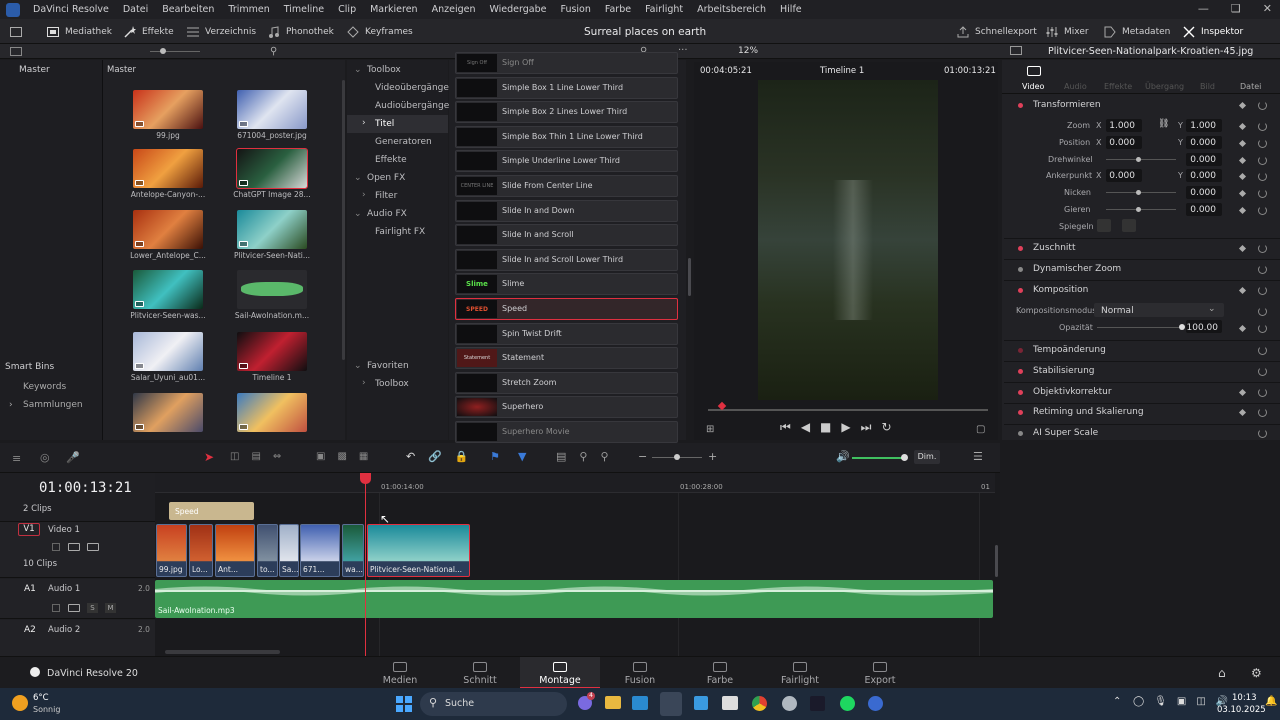 The height and width of the screenshot is (720, 1280). I want to click on thumb-size-slider, so click(175, 51).